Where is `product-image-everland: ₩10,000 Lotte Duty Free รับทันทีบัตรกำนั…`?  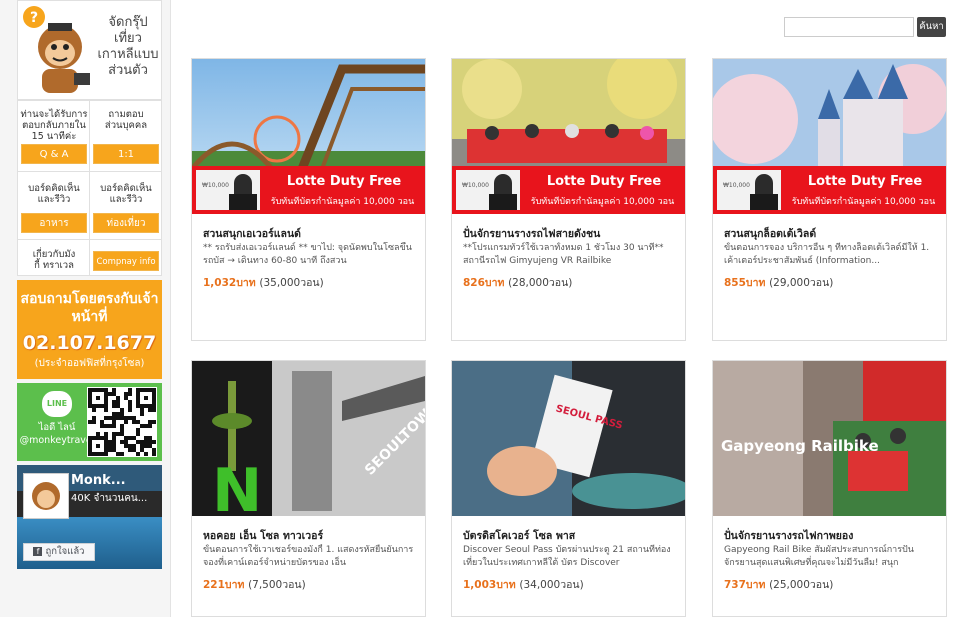
product-image-everland: ₩10,000 Lotte Duty Free รับทันทีบัตรกำนั… is located at coordinates (308, 136).